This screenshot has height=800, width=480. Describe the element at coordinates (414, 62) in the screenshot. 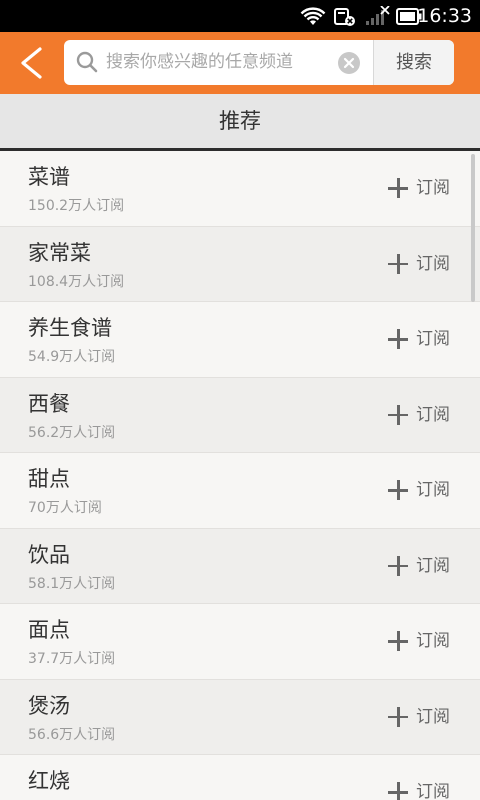

I see `search-button: 搜索` at that location.